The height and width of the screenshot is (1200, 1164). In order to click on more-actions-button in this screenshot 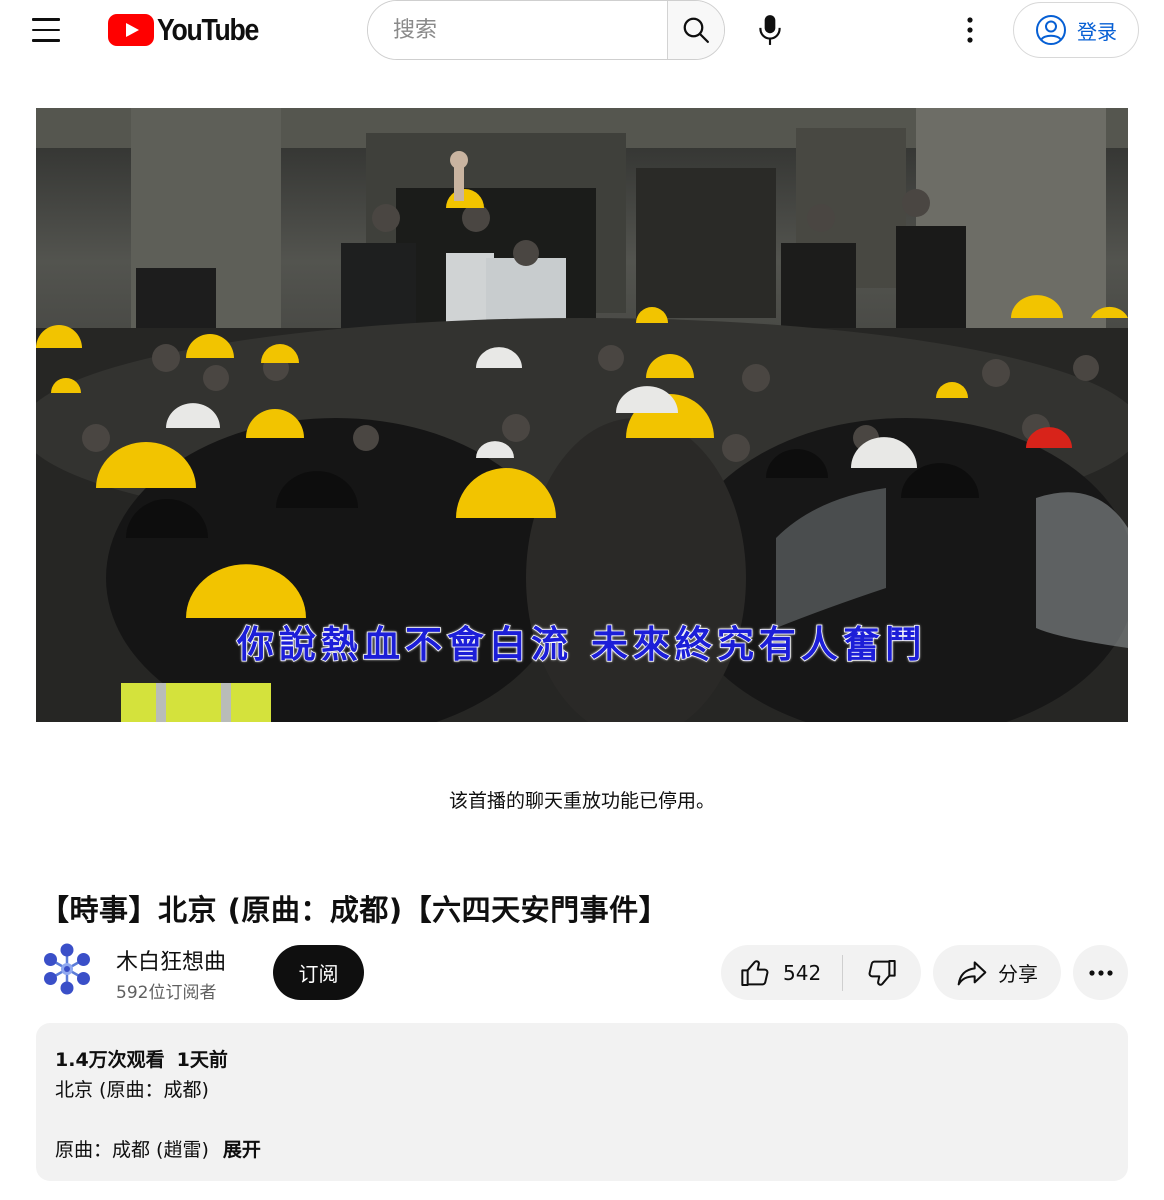, I will do `click(1100, 972)`.